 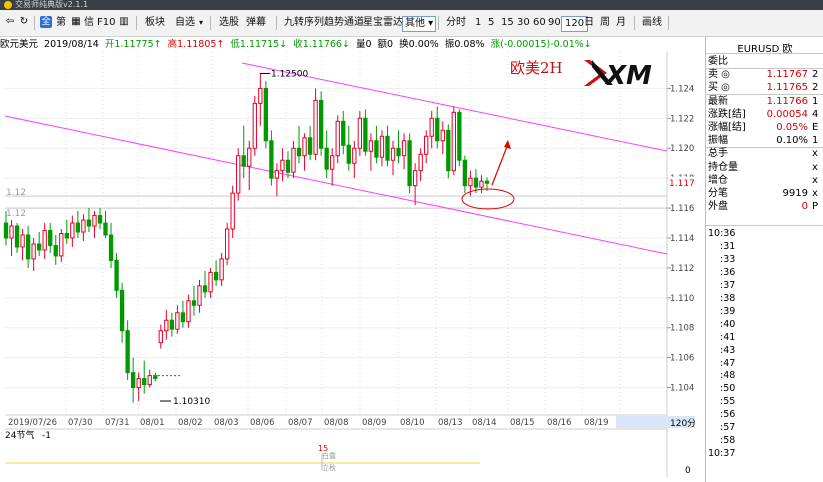 What do you see at coordinates (765, 87) in the screenshot?
I see `quote-row: 买 ◎ 1.11765 2` at bounding box center [765, 87].